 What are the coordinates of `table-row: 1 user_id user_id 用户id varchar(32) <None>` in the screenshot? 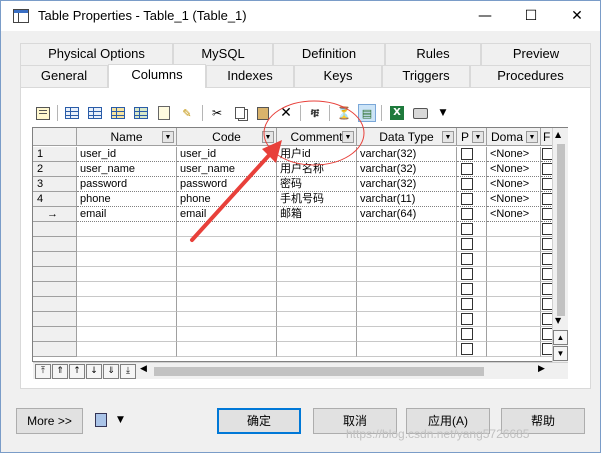 It's located at (293, 154).